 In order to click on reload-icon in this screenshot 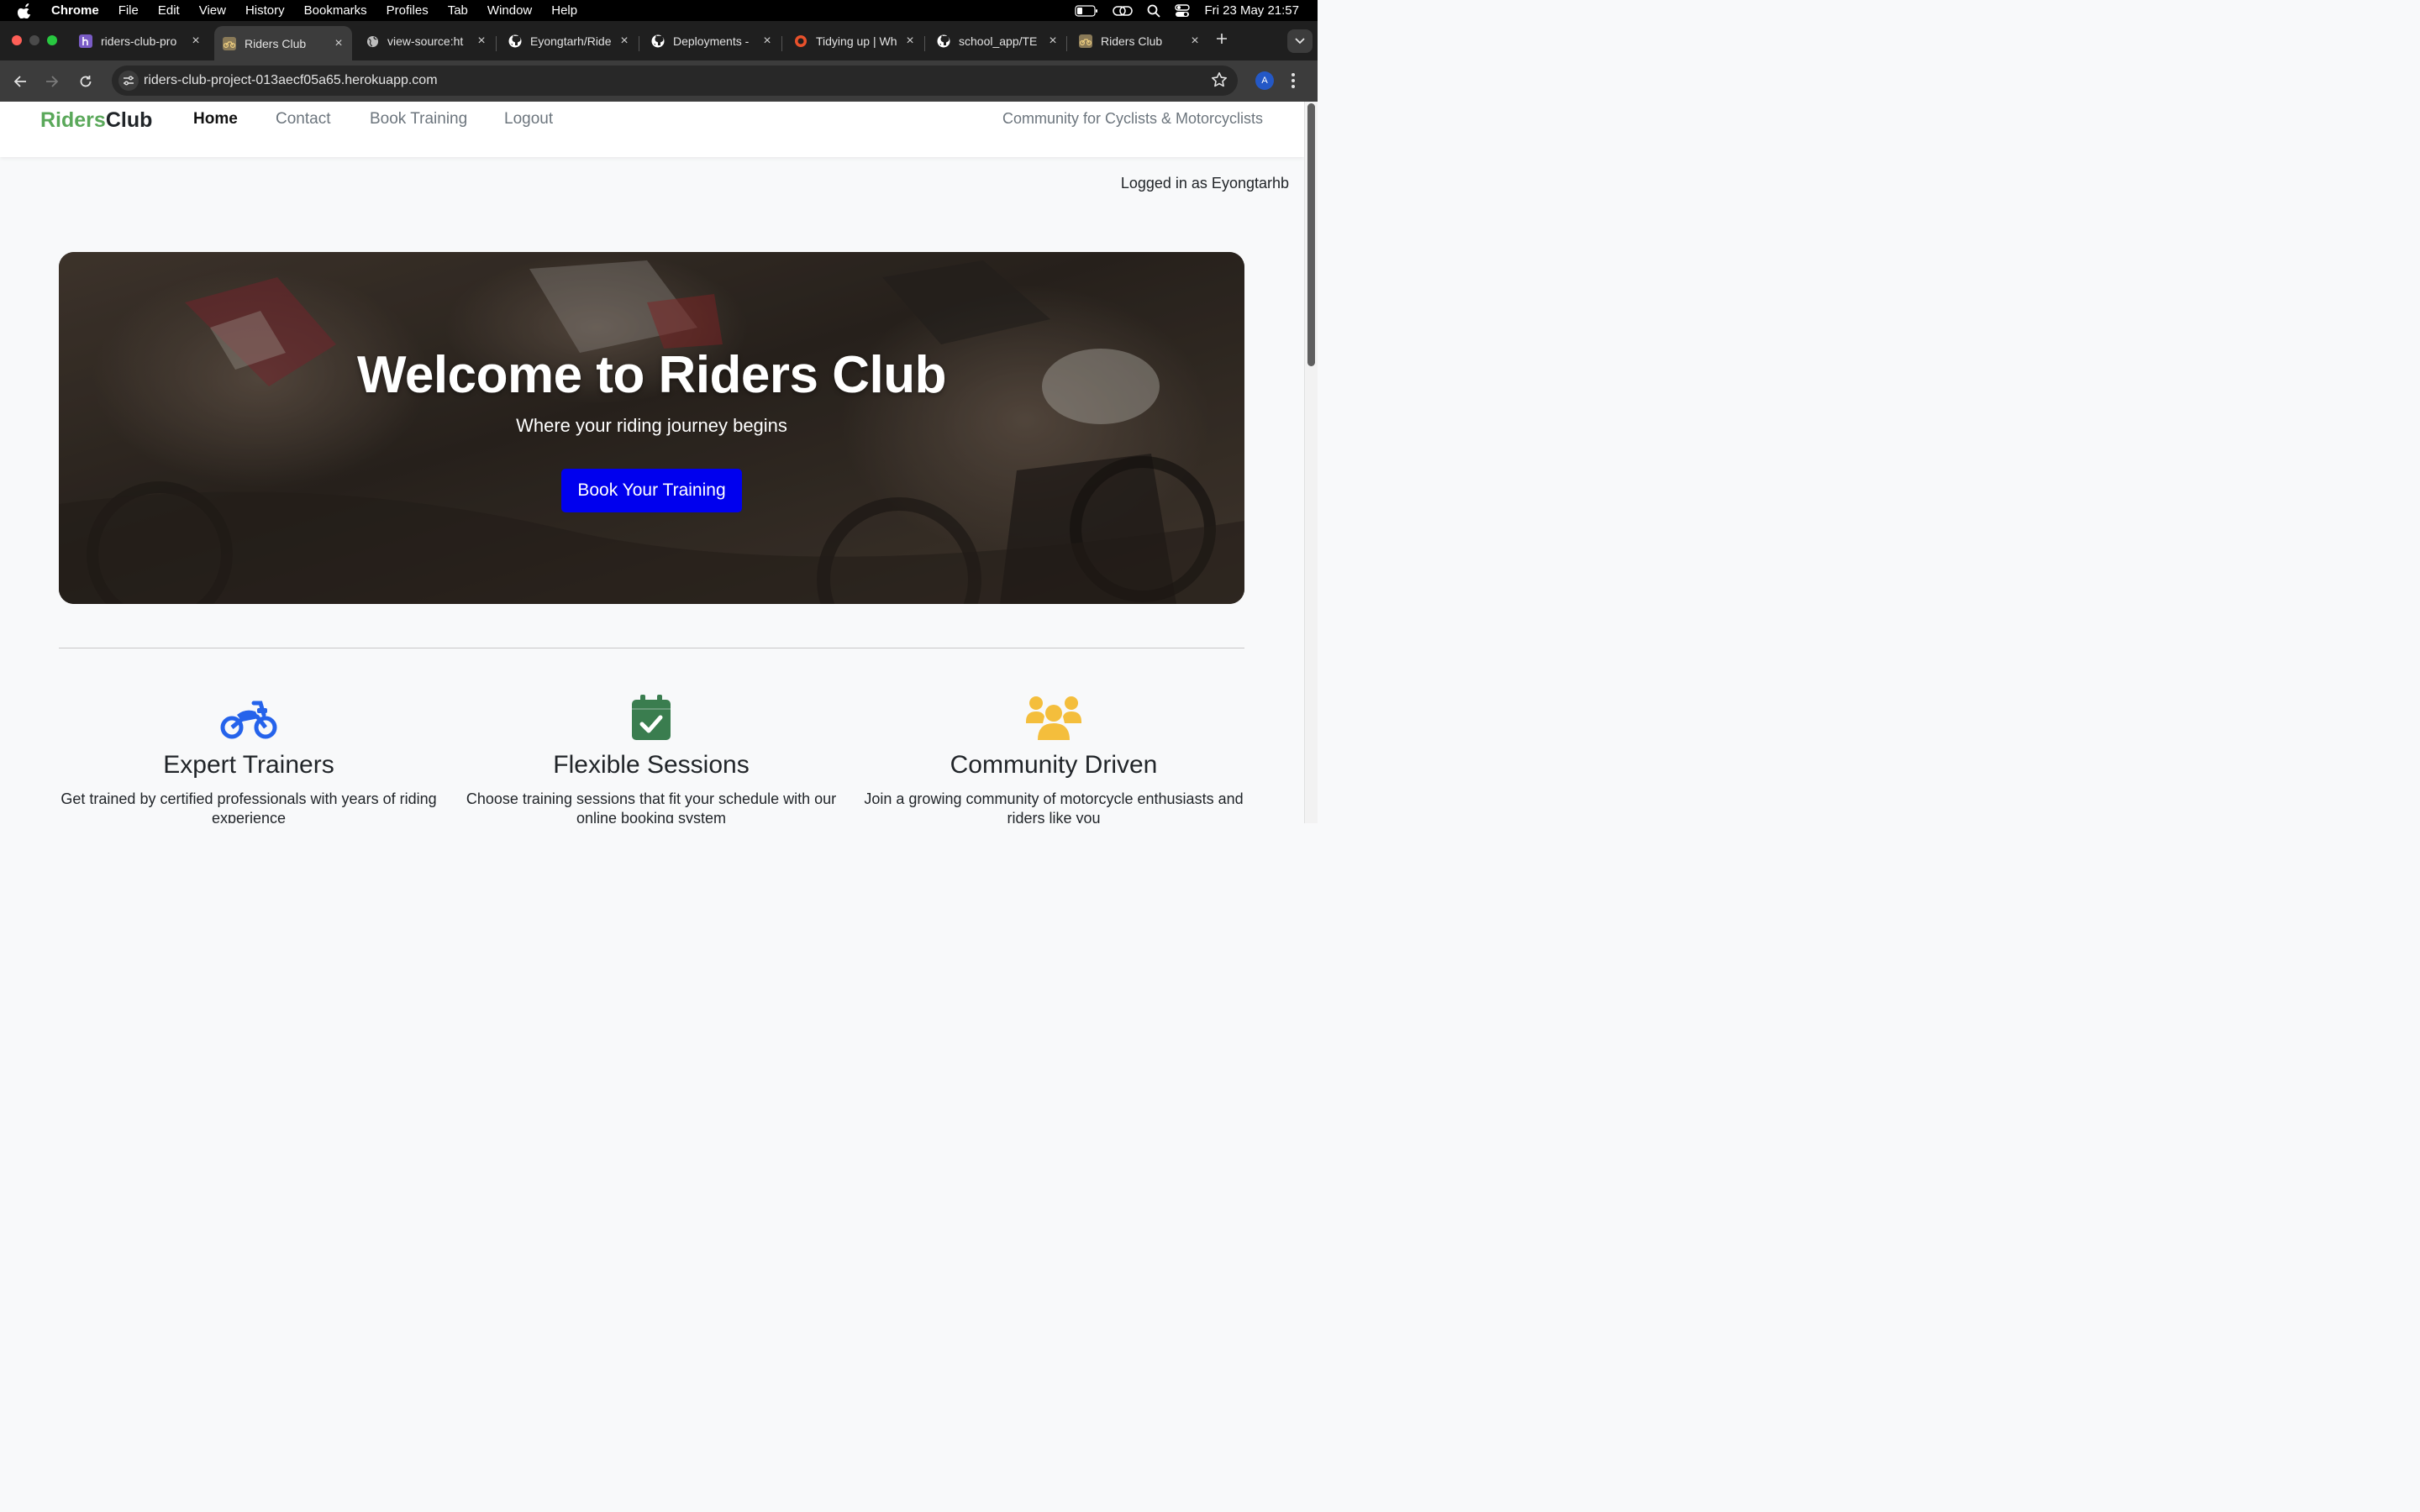, I will do `click(85, 81)`.